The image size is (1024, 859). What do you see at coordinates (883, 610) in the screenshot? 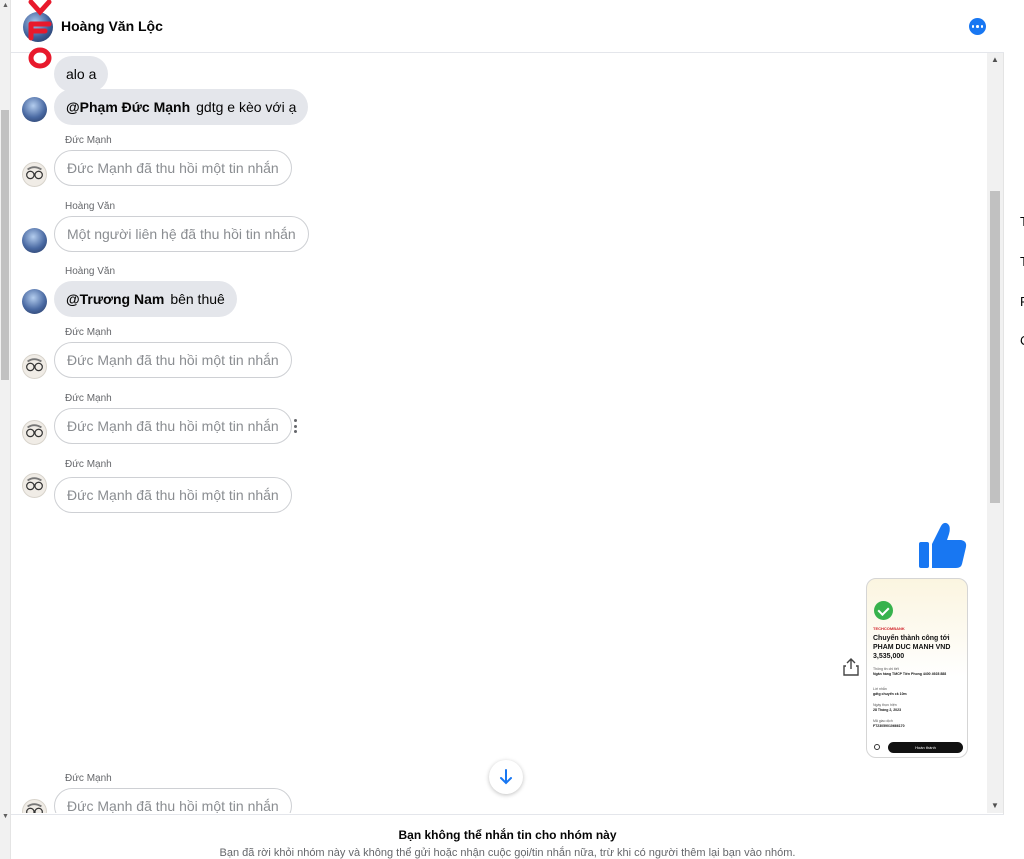
I see `success-check-icon` at bounding box center [883, 610].